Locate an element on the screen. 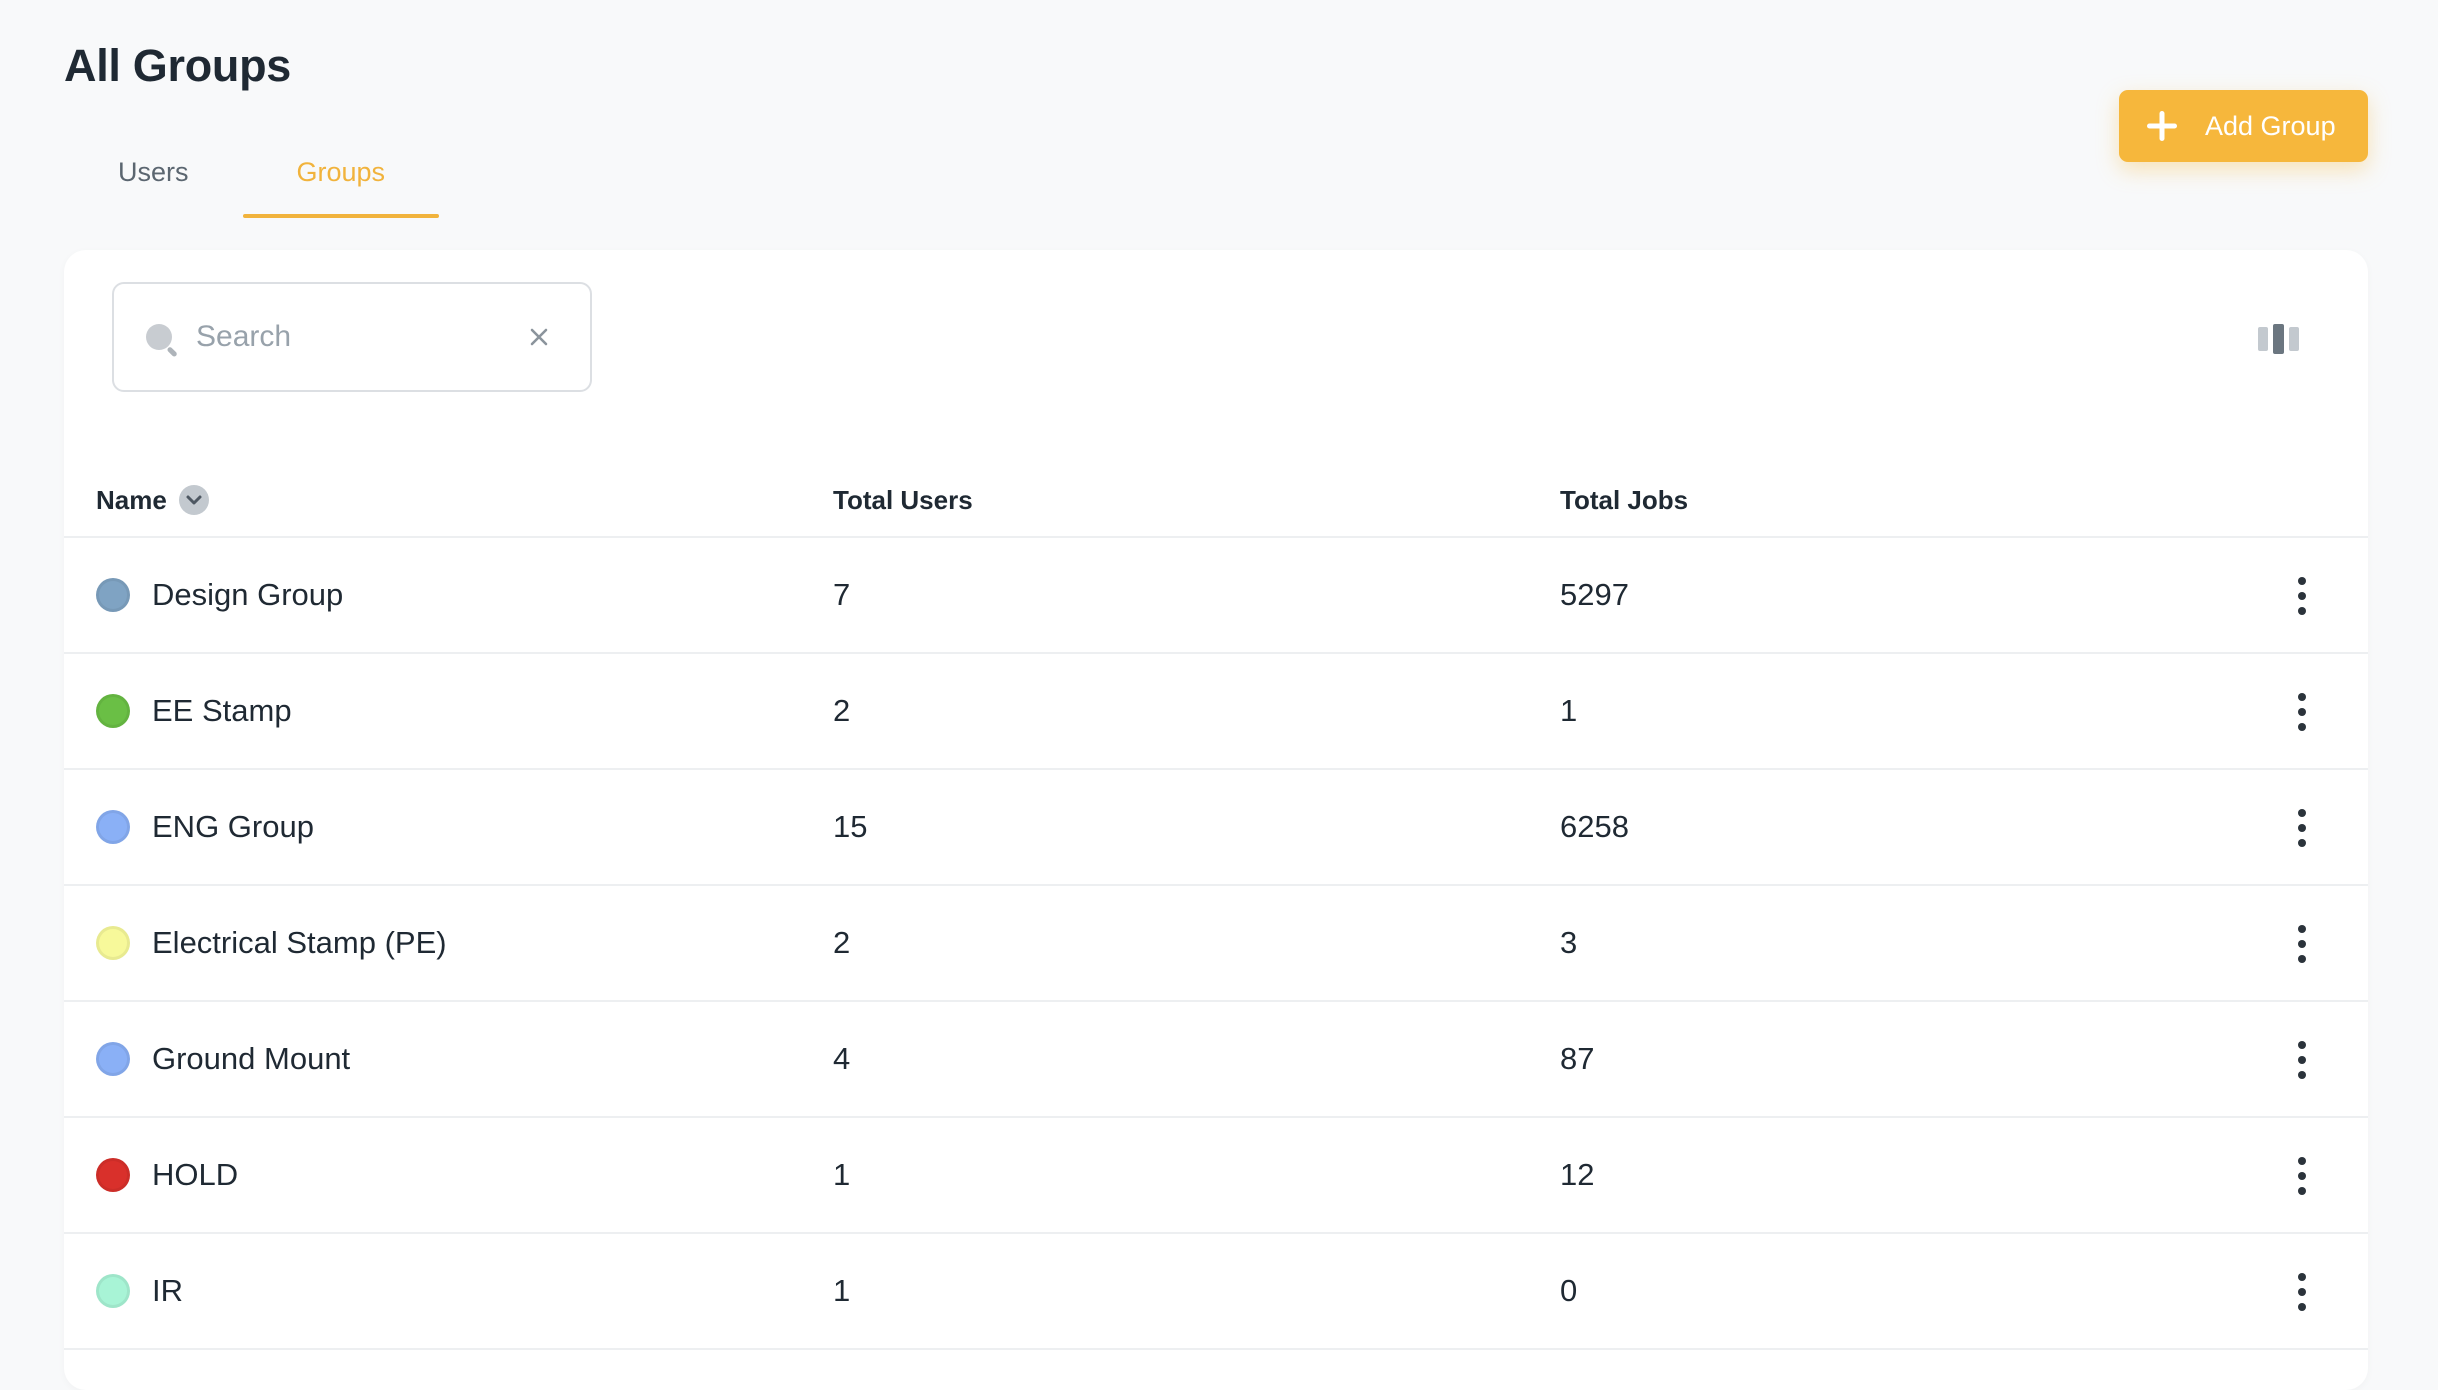 This screenshot has height=1390, width=2438. table-row: Design Group 7 5297 is located at coordinates (1216, 596).